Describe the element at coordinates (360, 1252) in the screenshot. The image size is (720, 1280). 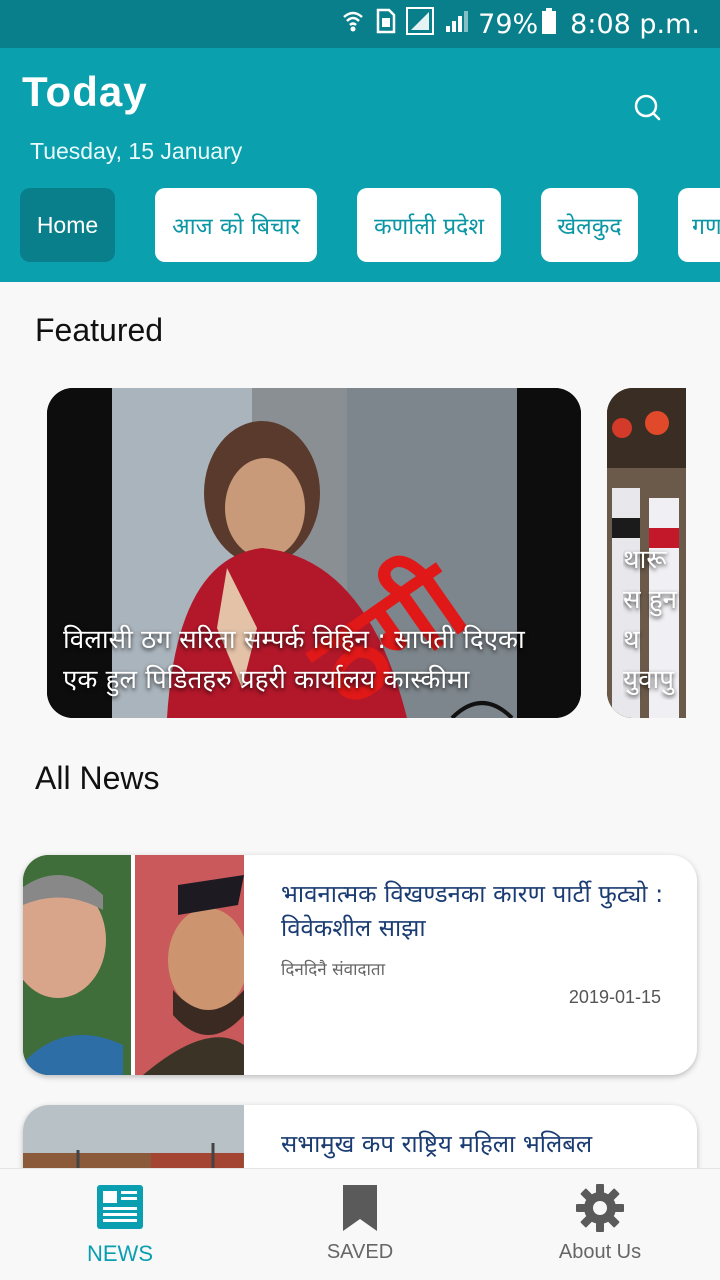
I see `nav-saved-label: SAVED` at that location.